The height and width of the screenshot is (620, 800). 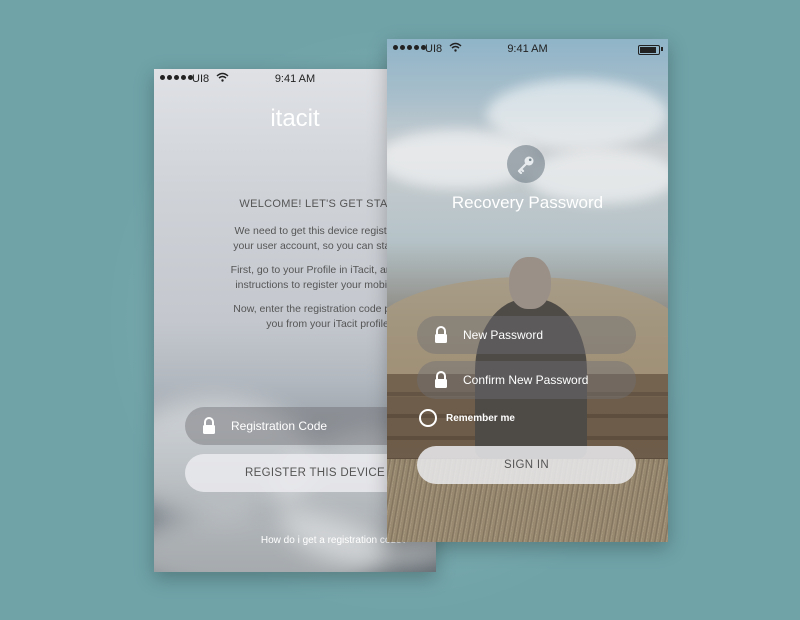 I want to click on confirm-password-placeholder: Confirm New Password, so click(x=526, y=380).